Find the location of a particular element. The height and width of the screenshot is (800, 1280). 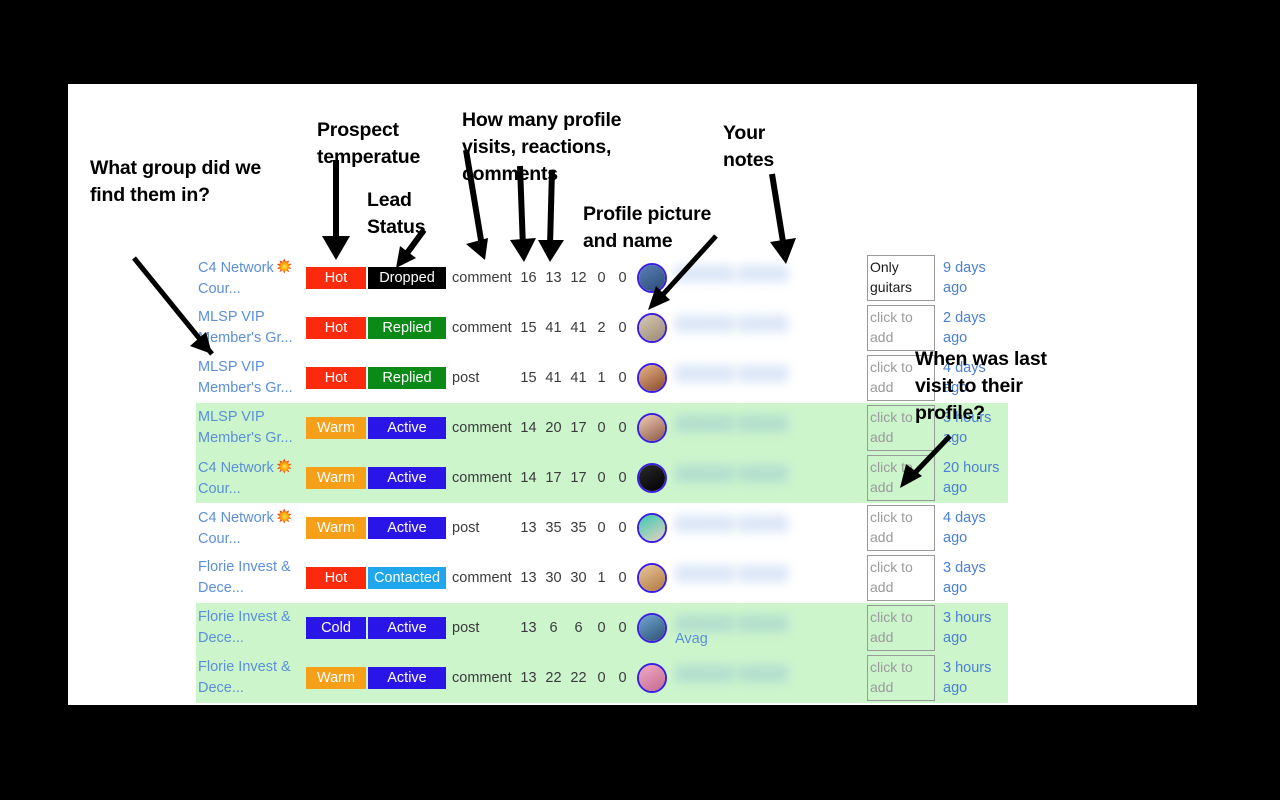

annotation-your-notes: Your notes is located at coordinates (749, 146).